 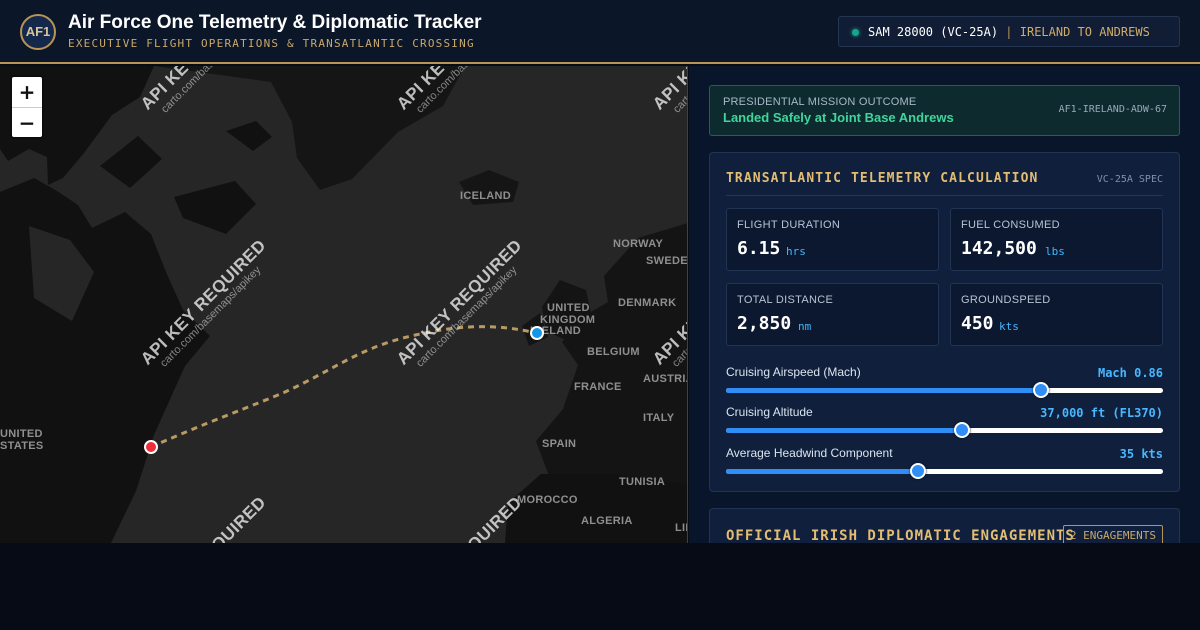 I want to click on zoom-in-button: +, so click(x=27, y=92).